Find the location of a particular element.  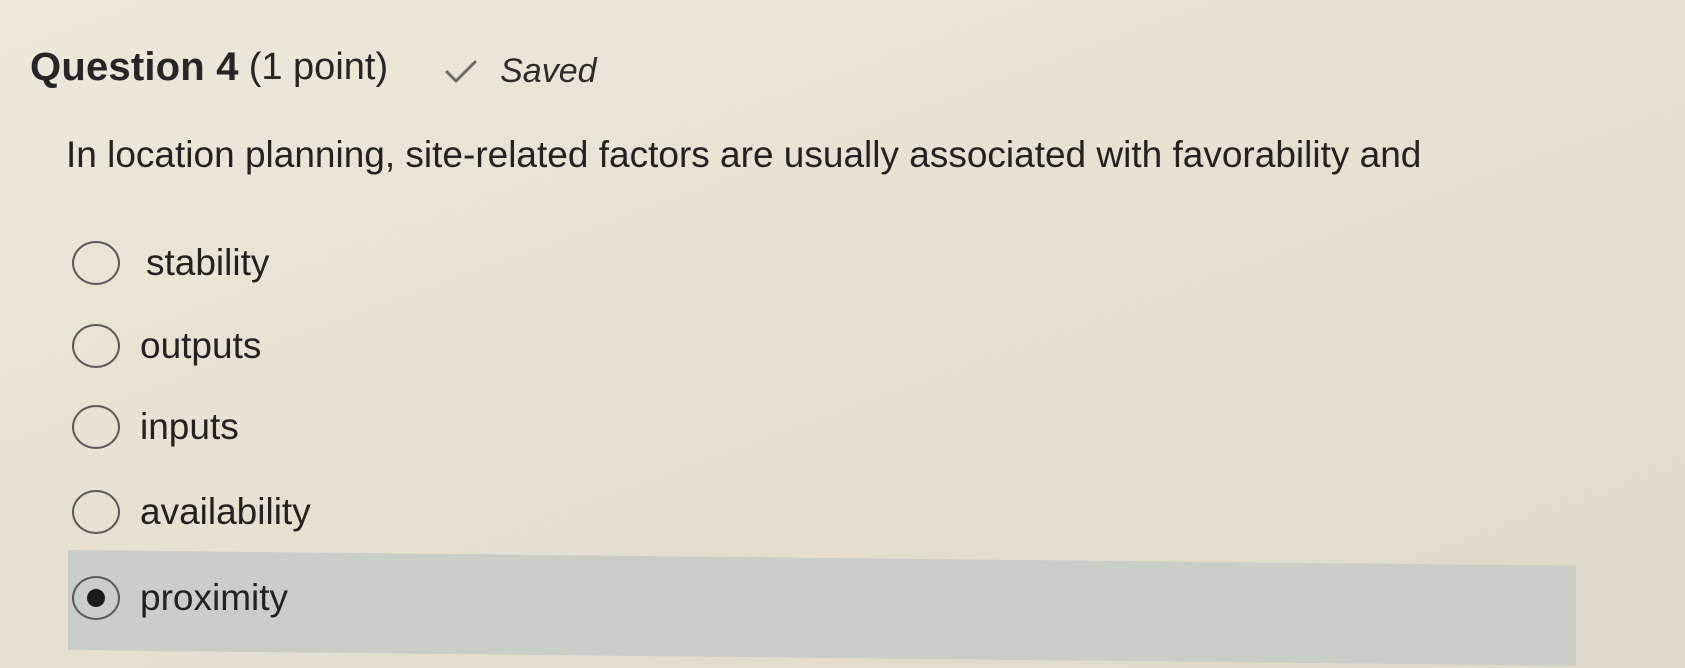

saved-status: Saved is located at coordinates (520, 71).